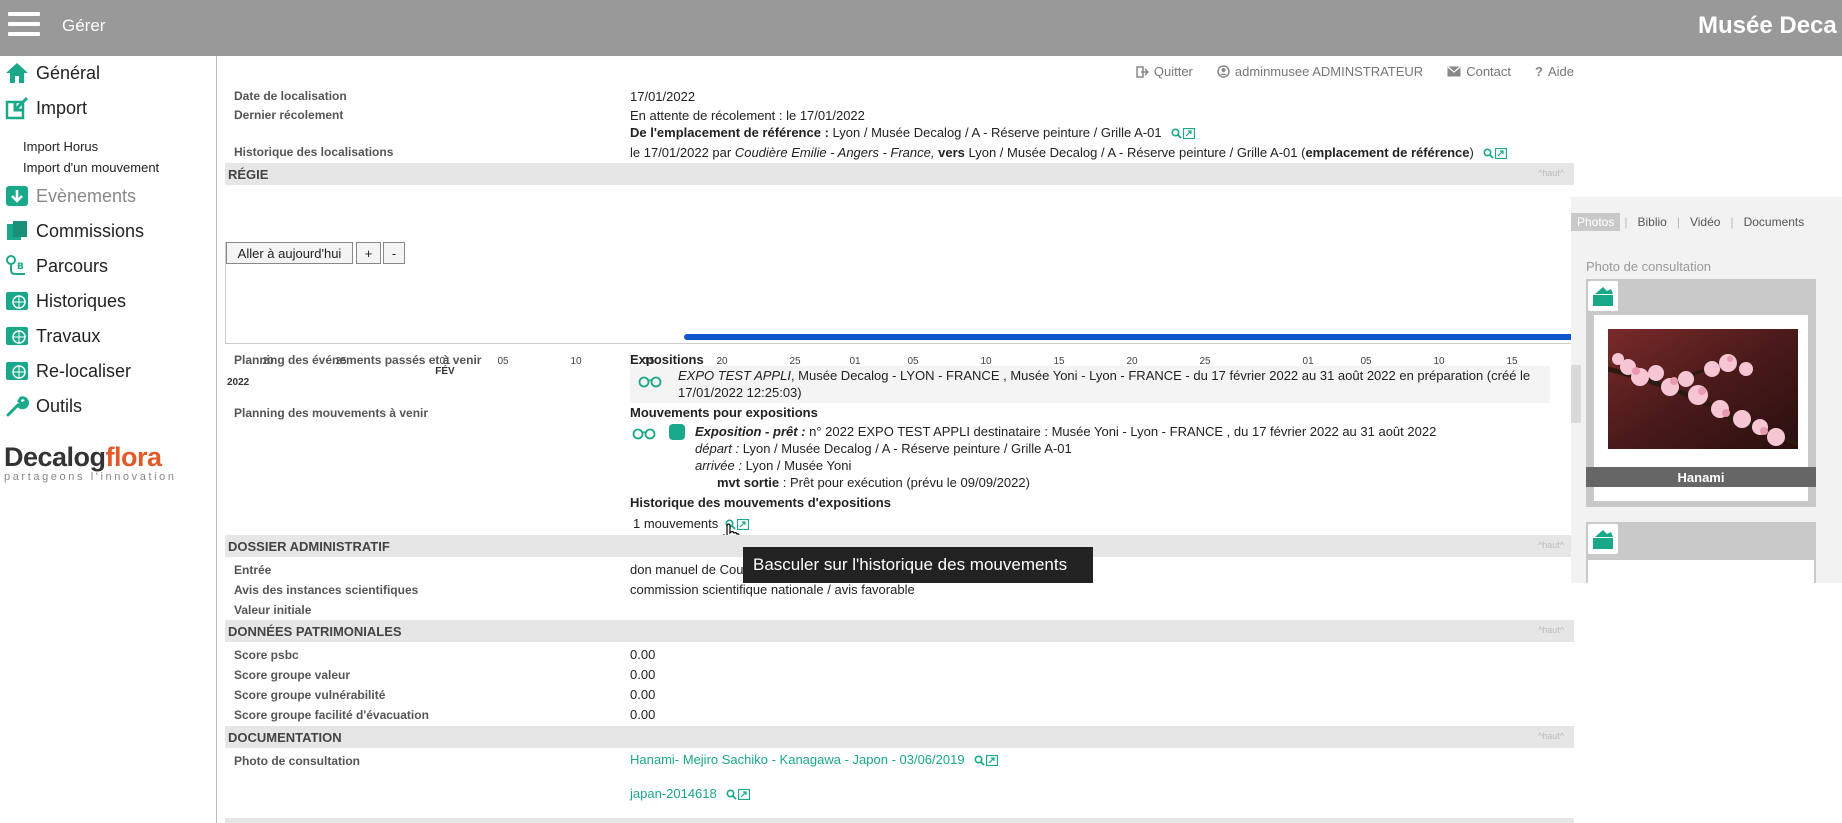 This screenshot has width=1842, height=823. I want to click on historique-localisations-label: Historique des localisations, so click(314, 152).